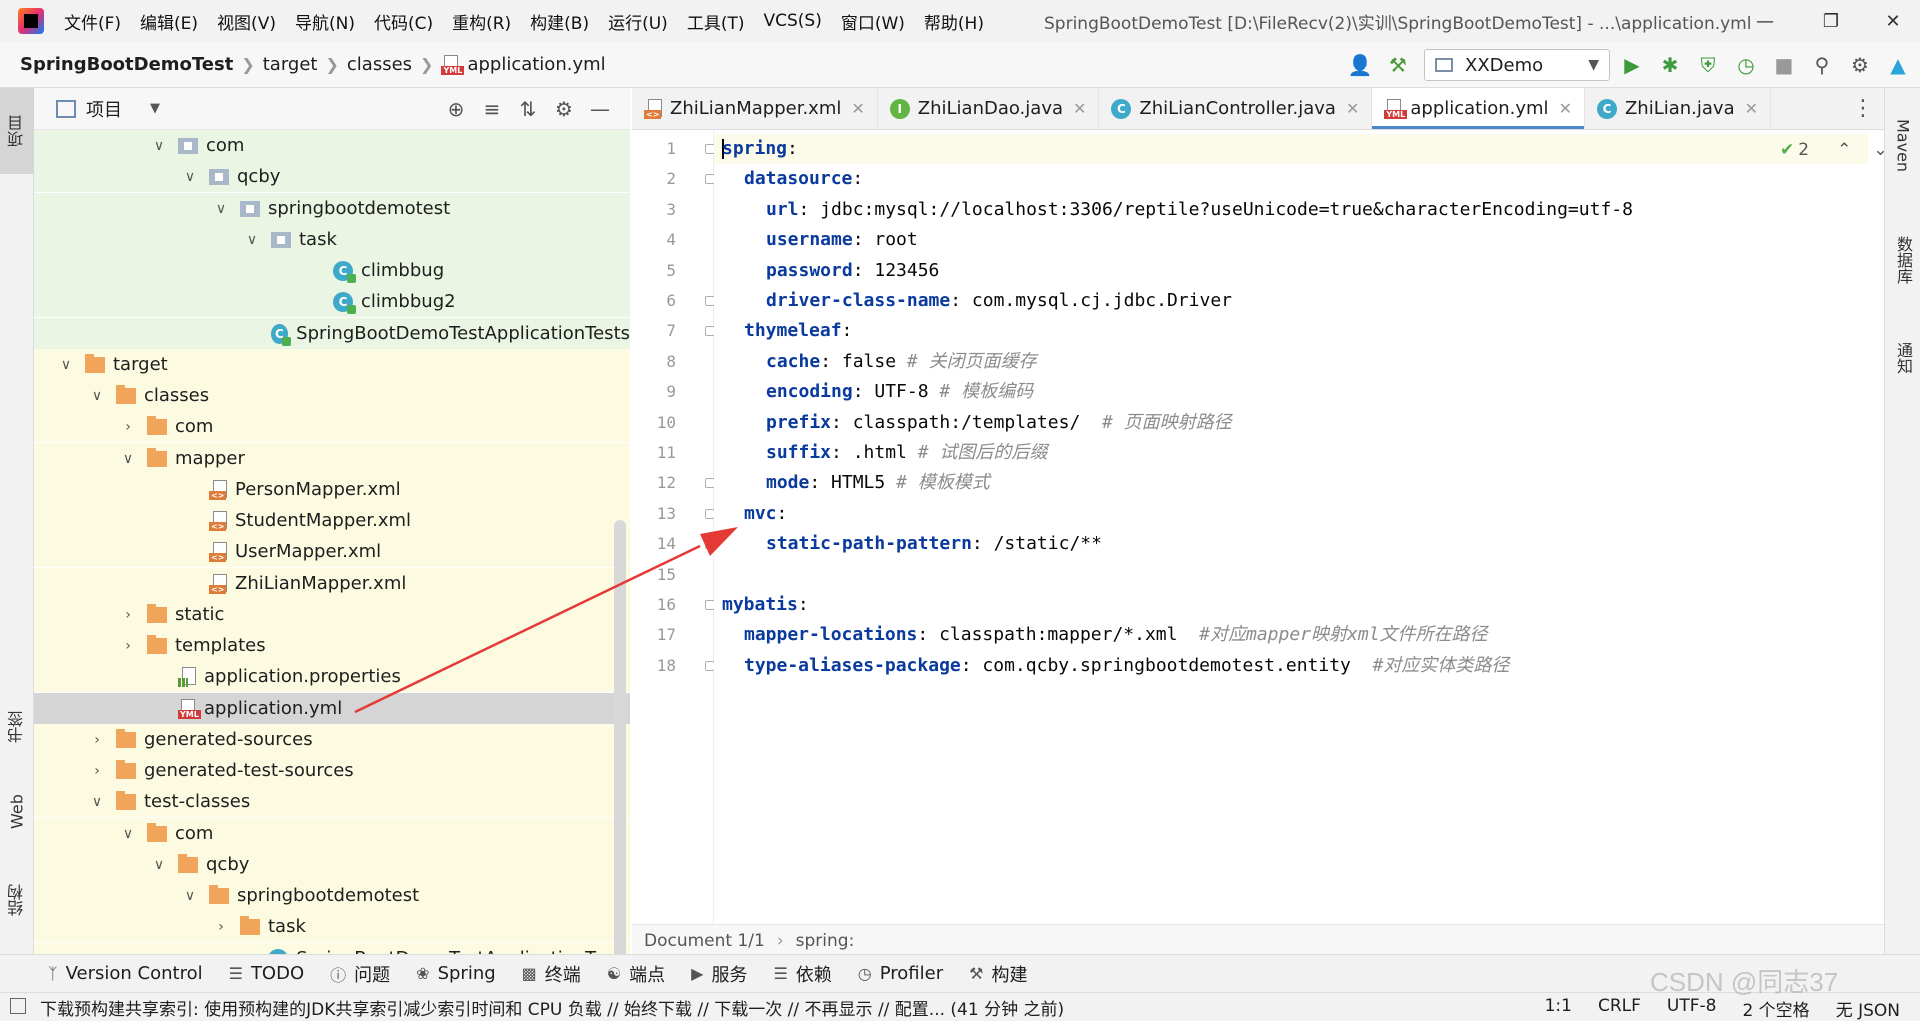  What do you see at coordinates (1775, 1008) in the screenshot?
I see `indent-setting: 2 个空格` at bounding box center [1775, 1008].